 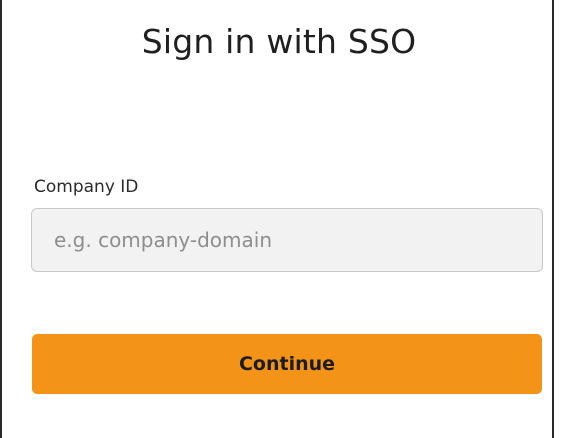 I want to click on company-id-input, so click(x=287, y=240).